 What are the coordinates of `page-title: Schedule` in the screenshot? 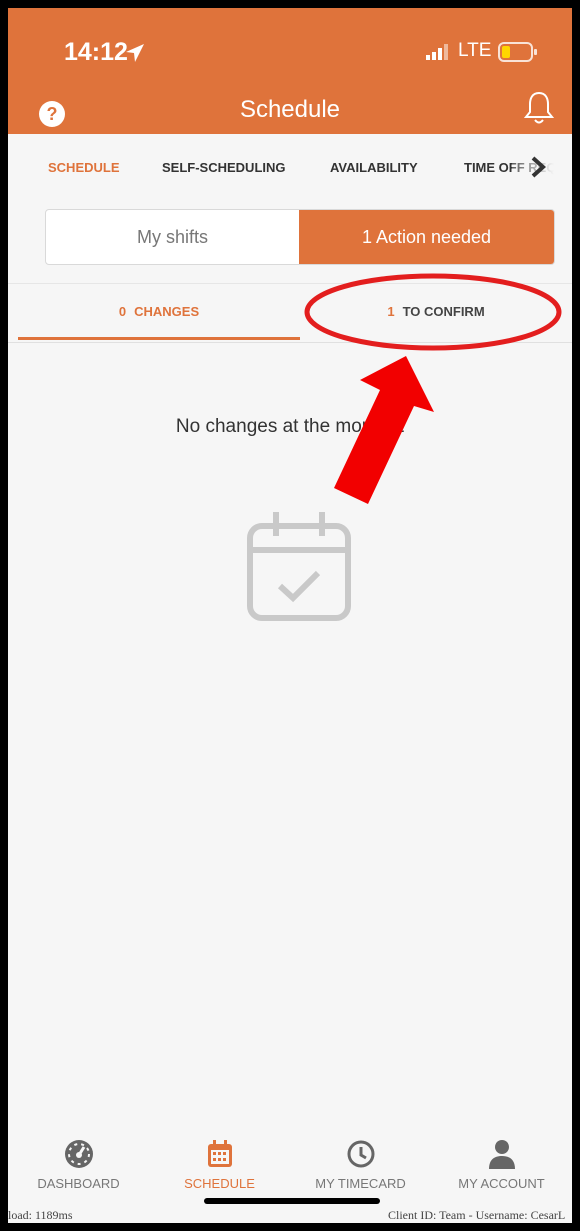 It's located at (290, 109).